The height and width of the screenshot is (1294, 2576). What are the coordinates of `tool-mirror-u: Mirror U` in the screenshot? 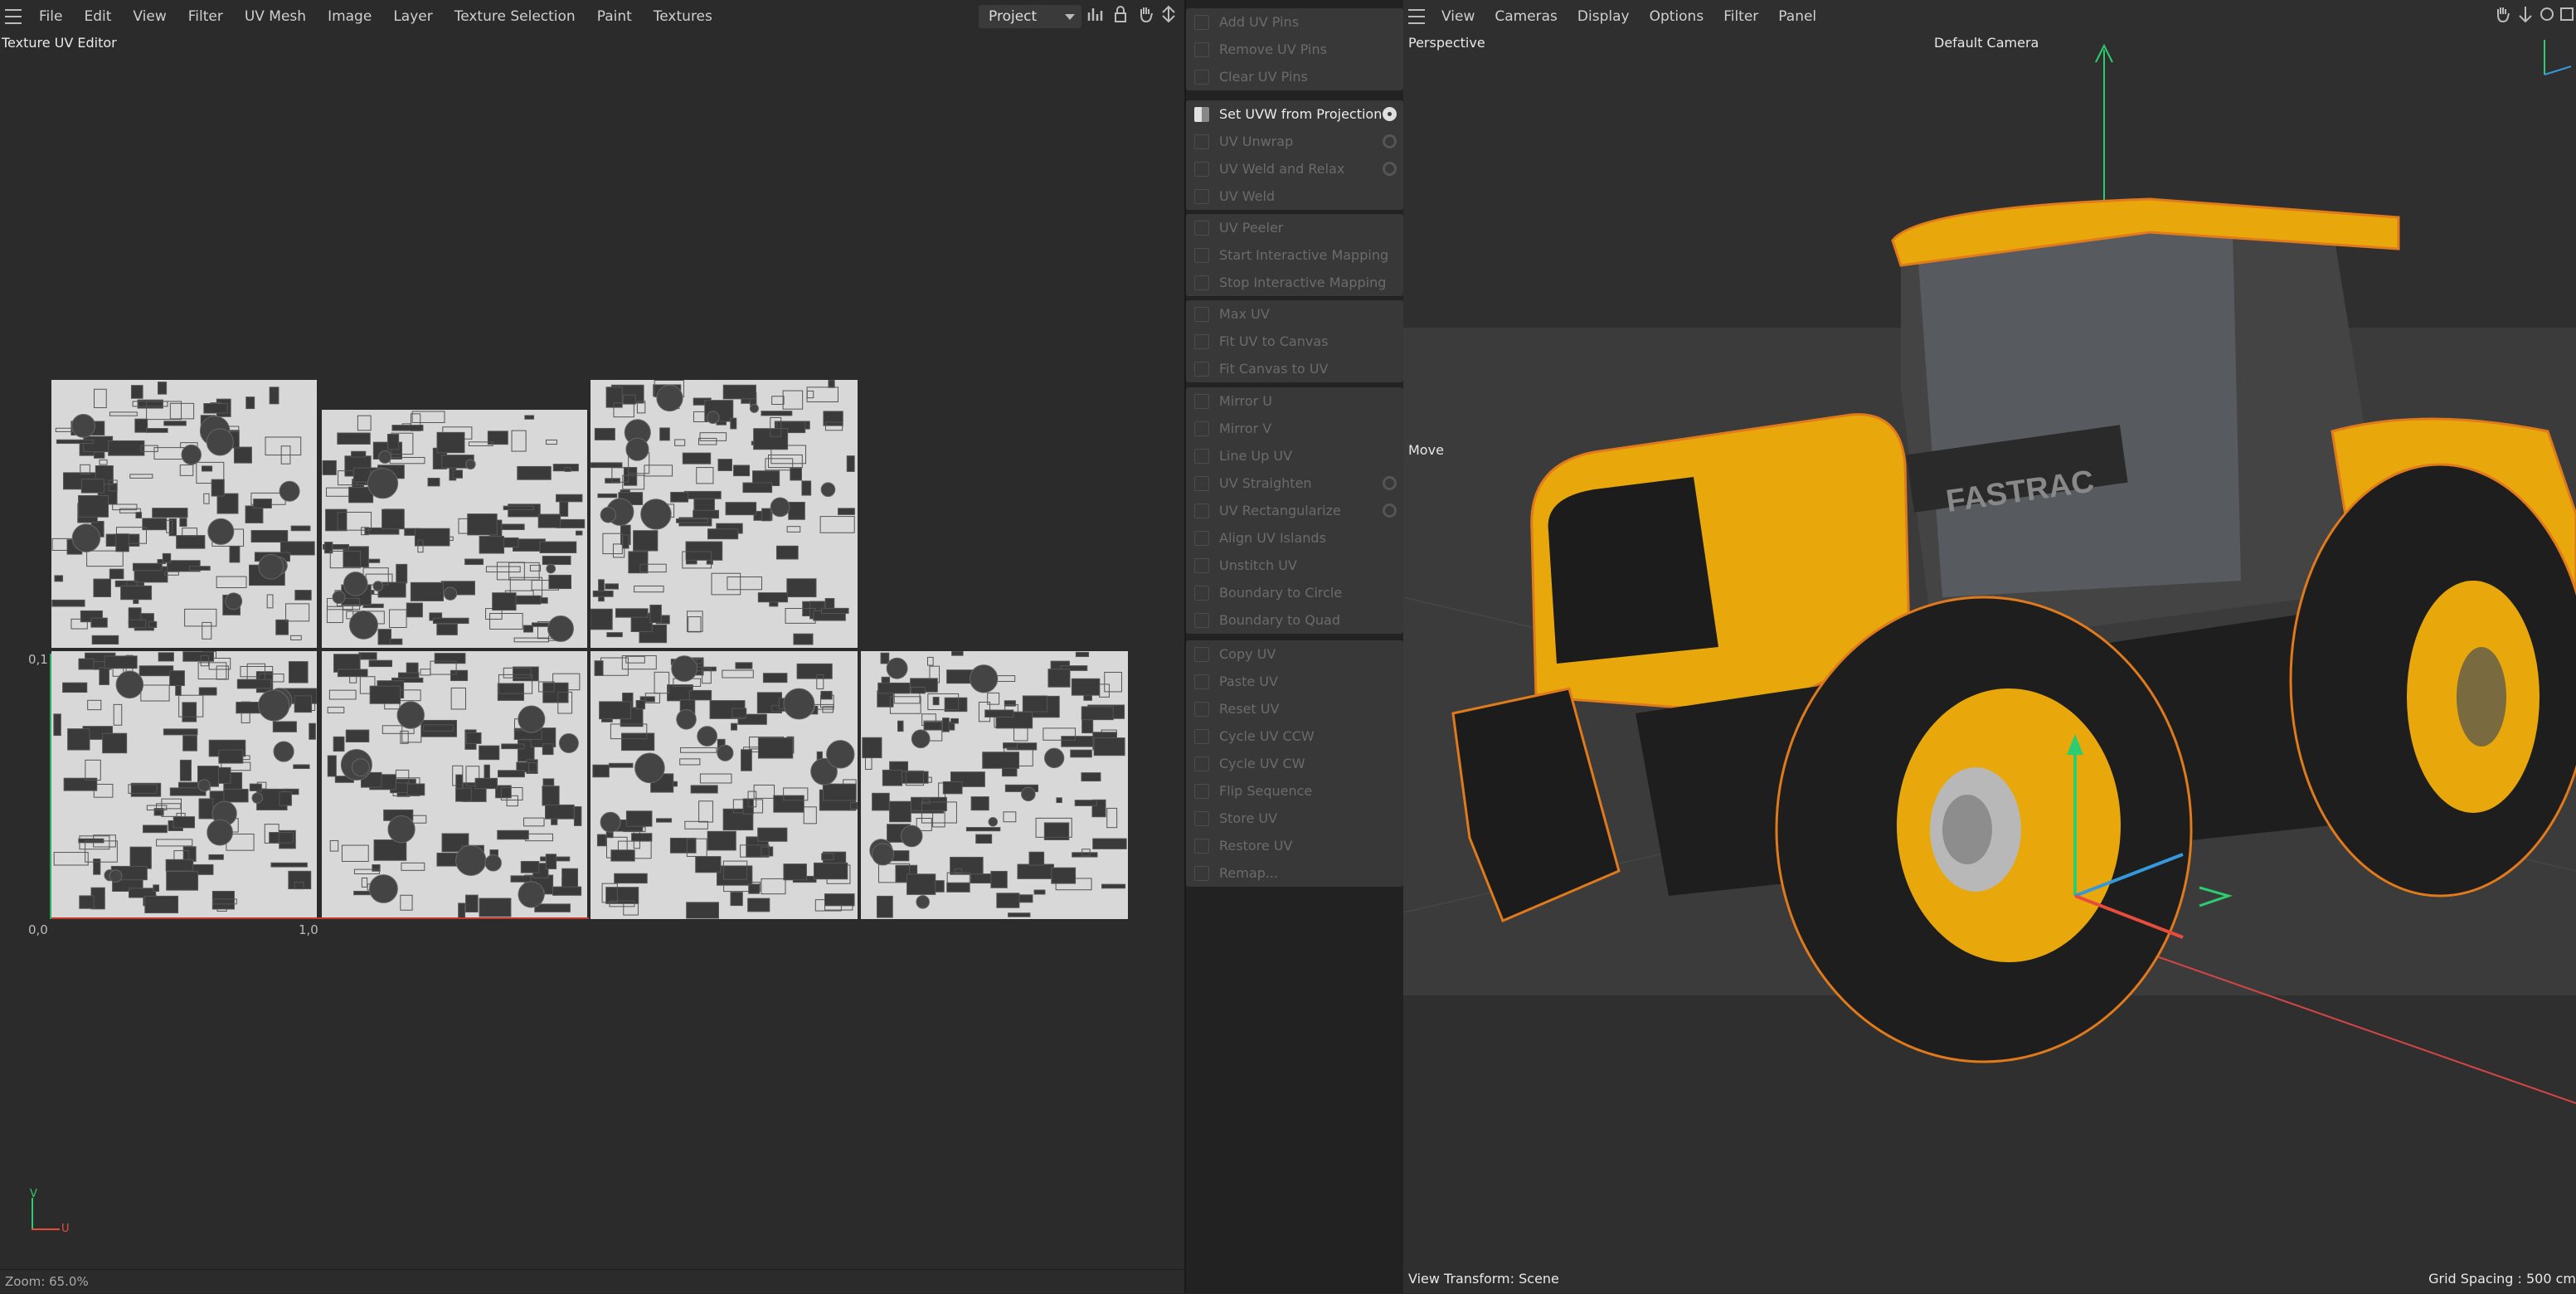 It's located at (1295, 401).